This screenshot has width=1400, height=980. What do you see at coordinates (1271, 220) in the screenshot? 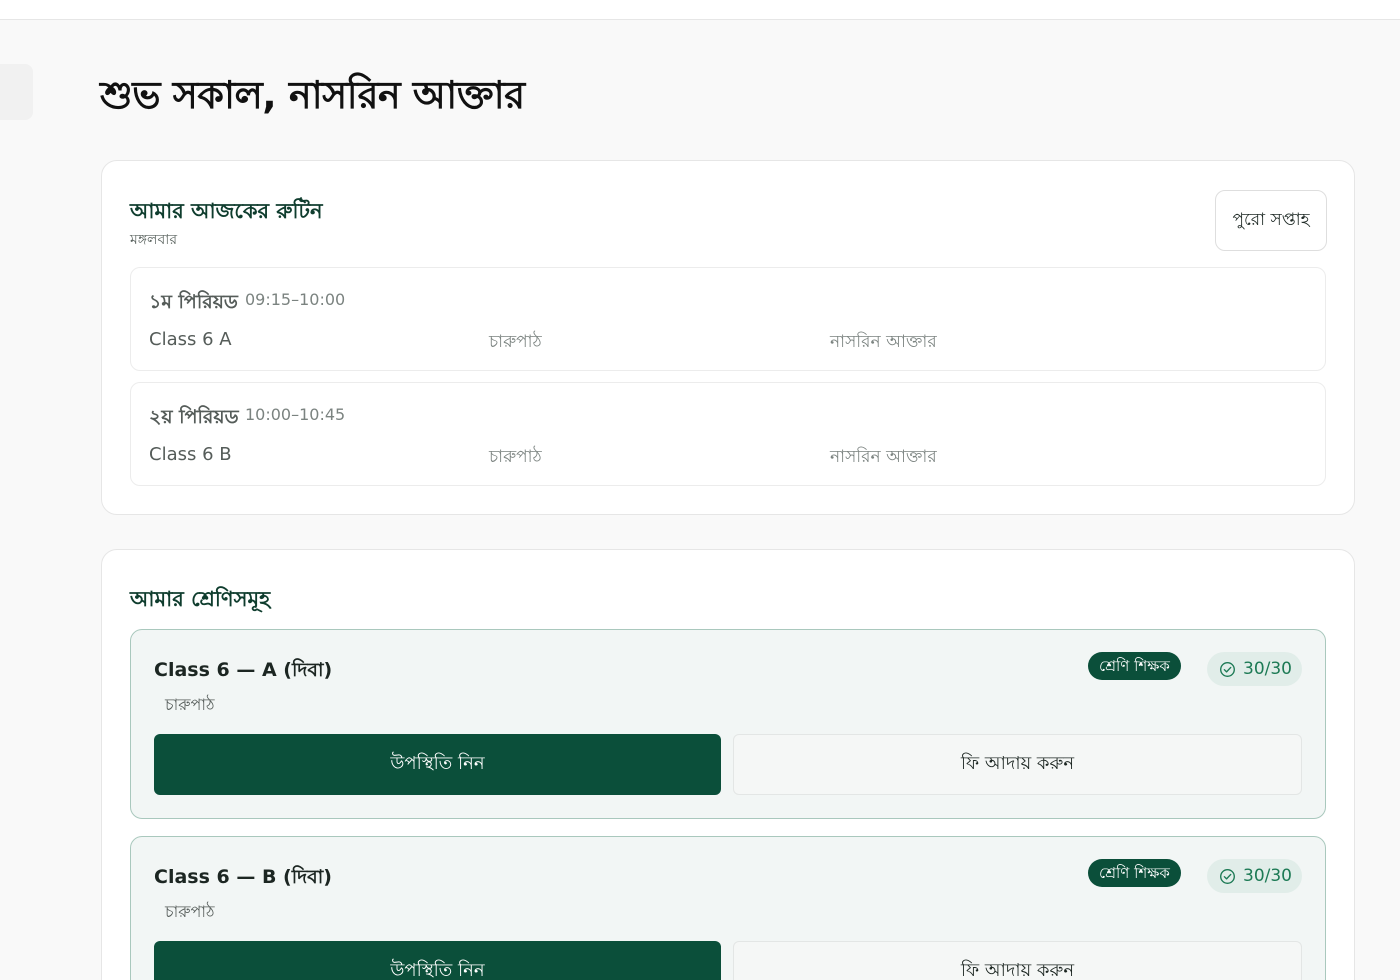
I see `full-week-button: পুরো সপ্তাহ` at bounding box center [1271, 220].